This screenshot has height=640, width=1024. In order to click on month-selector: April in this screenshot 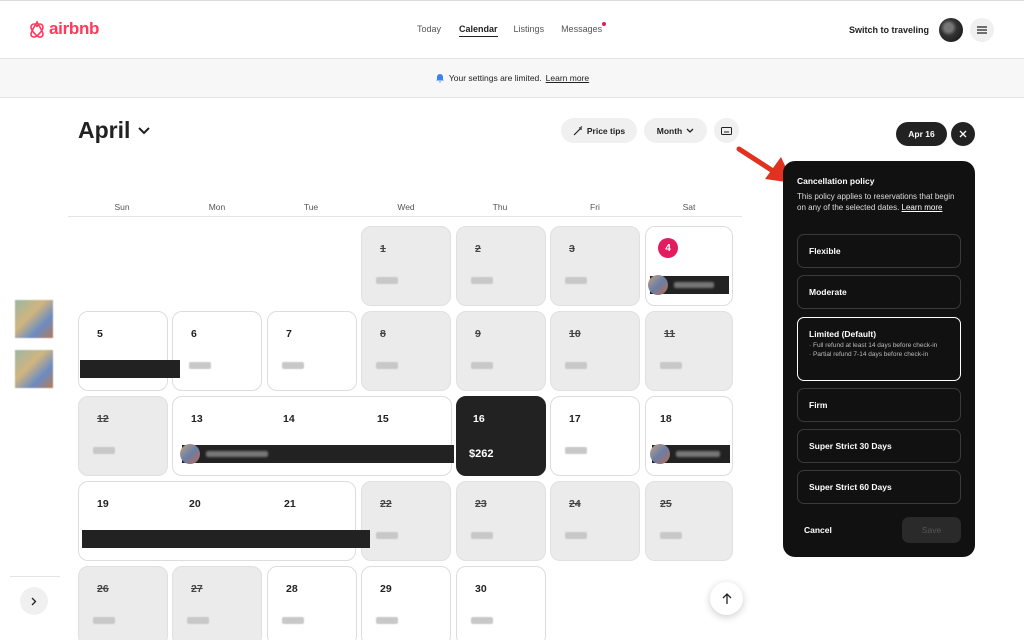, I will do `click(114, 130)`.